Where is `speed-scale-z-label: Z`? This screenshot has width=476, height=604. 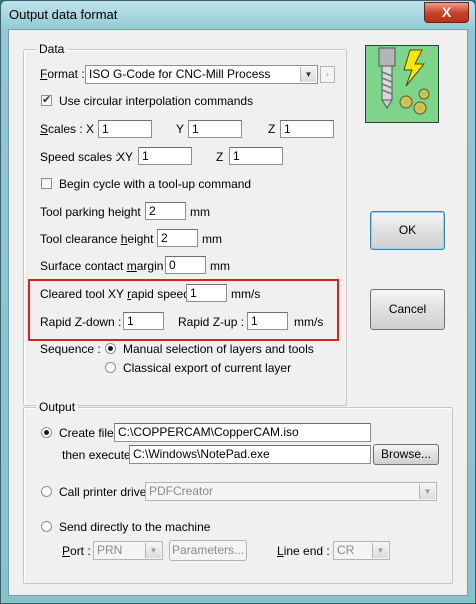
speed-scale-z-label: Z is located at coordinates (220, 157).